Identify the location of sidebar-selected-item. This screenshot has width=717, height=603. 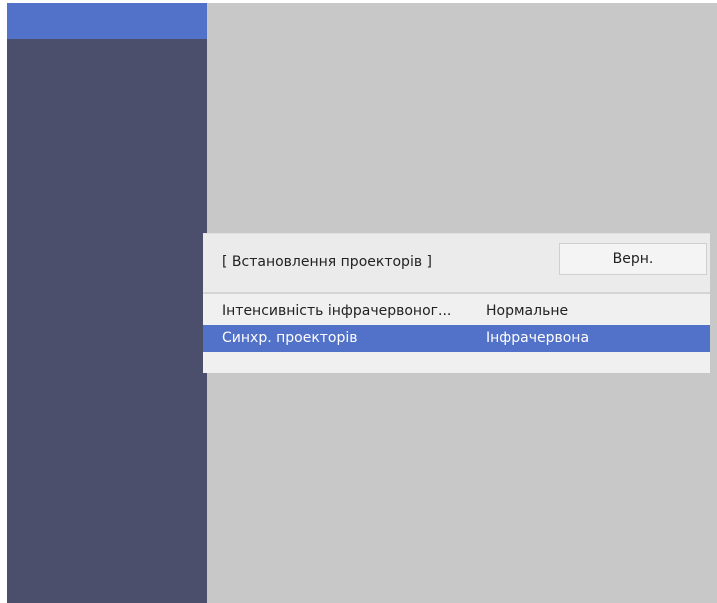
(107, 21).